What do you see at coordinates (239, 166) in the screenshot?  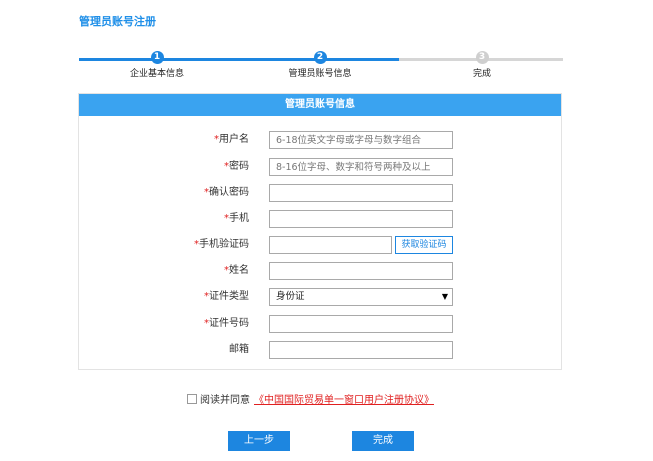 I see `password-label-text: 密码` at bounding box center [239, 166].